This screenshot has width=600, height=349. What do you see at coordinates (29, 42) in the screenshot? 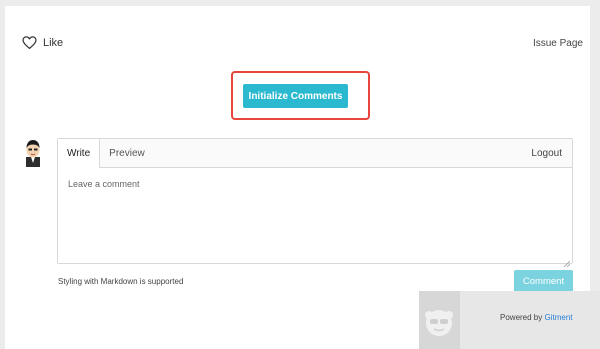
I see `heart-icon` at bounding box center [29, 42].